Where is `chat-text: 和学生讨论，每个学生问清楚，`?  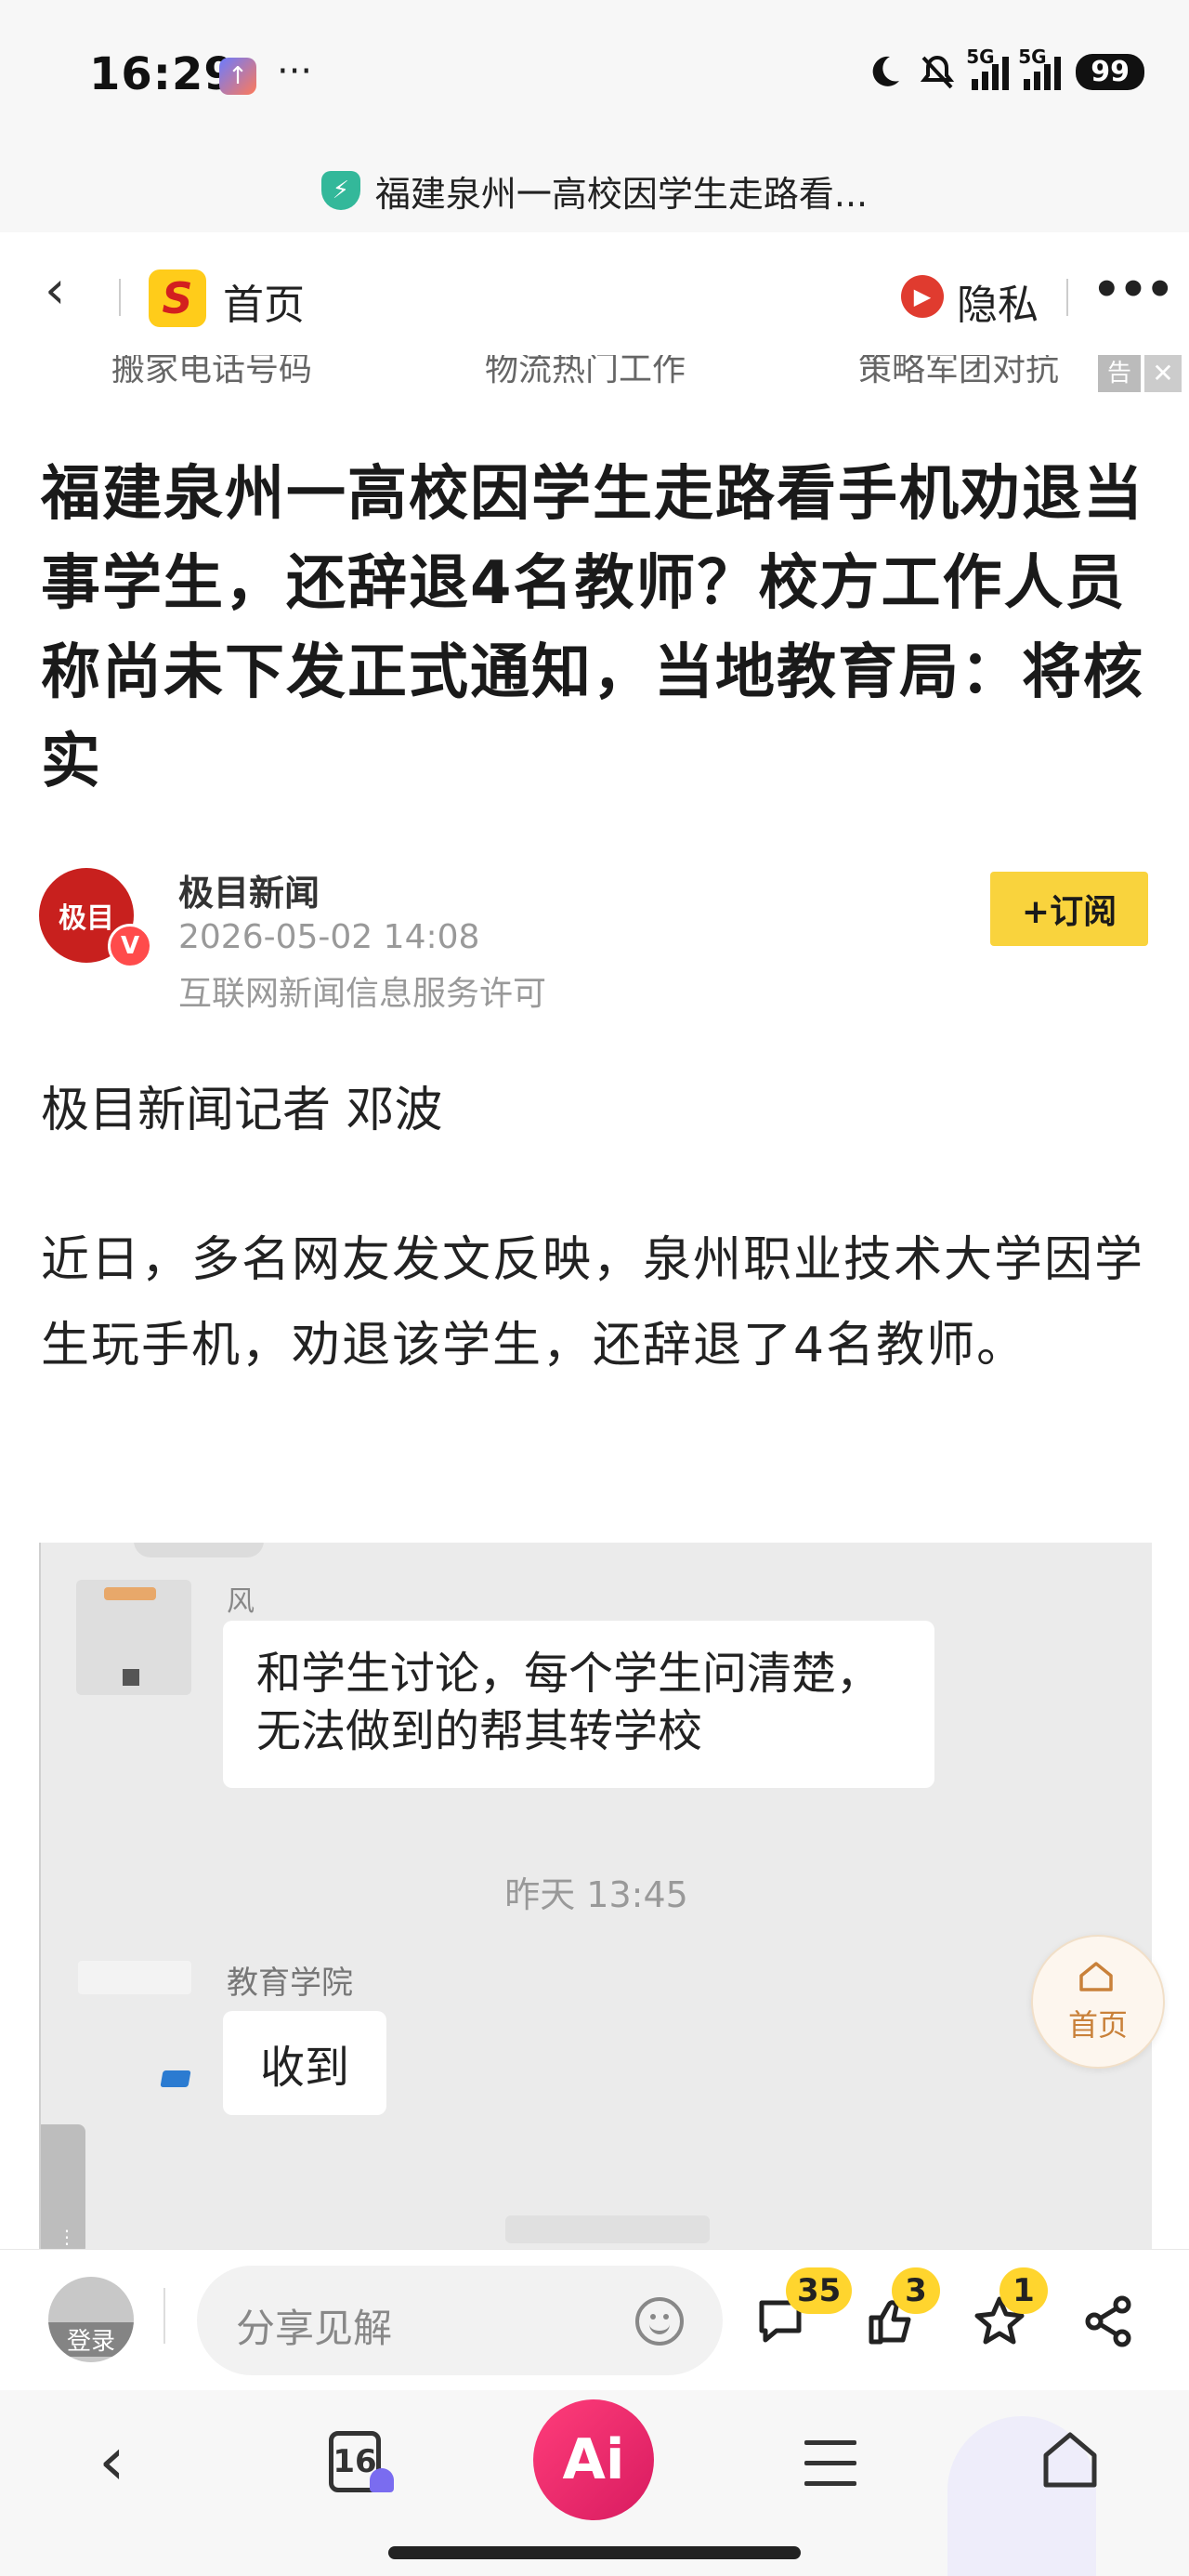 chat-text: 和学生讨论，每个学生问清楚， is located at coordinates (569, 1674).